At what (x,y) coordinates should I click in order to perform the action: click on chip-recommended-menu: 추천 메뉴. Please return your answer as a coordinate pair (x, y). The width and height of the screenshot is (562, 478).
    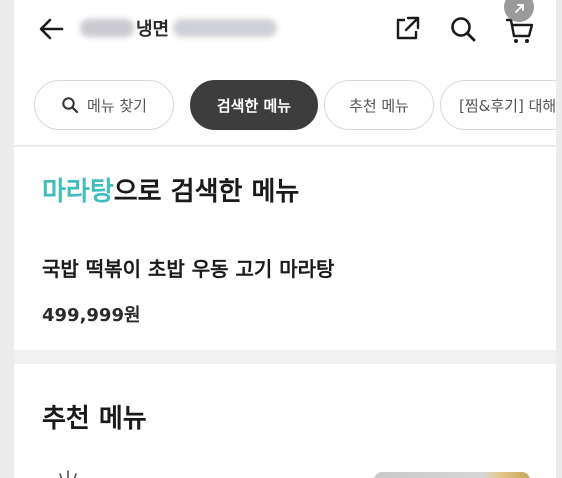
    Looking at the image, I should click on (379, 105).